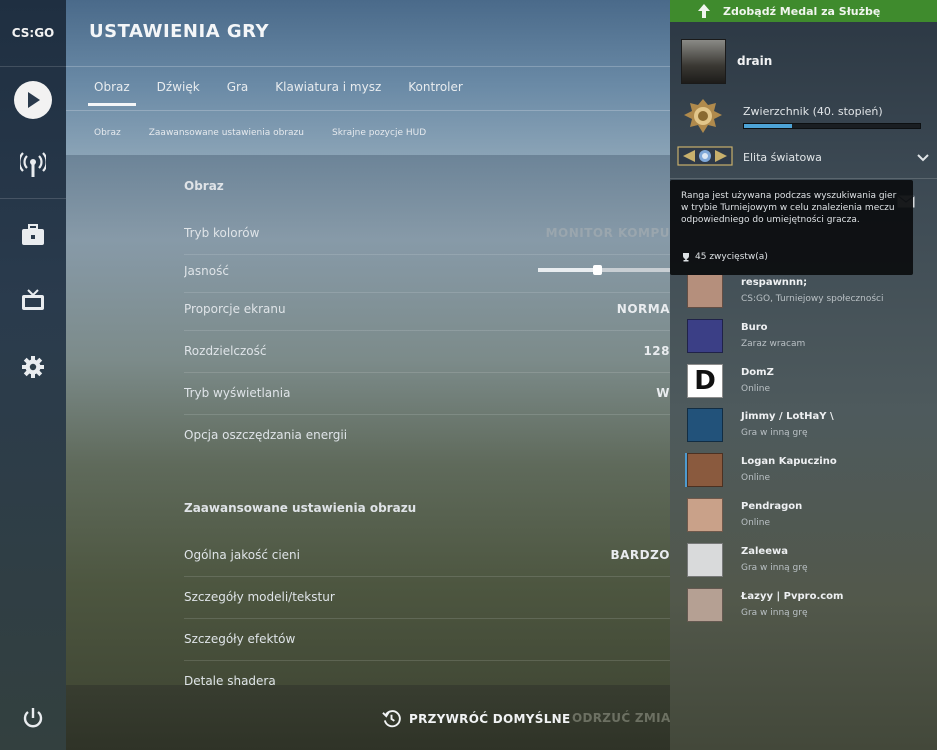  What do you see at coordinates (832, 126) in the screenshot?
I see `xp-progress-bar` at bounding box center [832, 126].